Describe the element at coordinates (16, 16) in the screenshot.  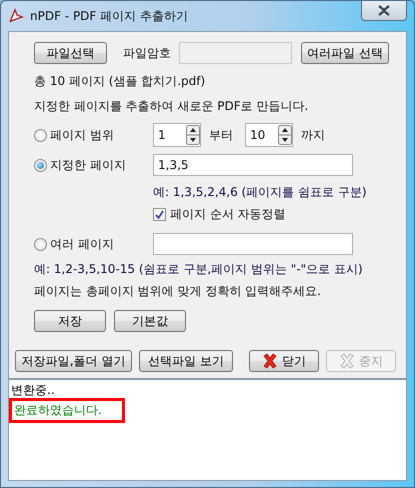
I see `pdf-app-icon` at that location.